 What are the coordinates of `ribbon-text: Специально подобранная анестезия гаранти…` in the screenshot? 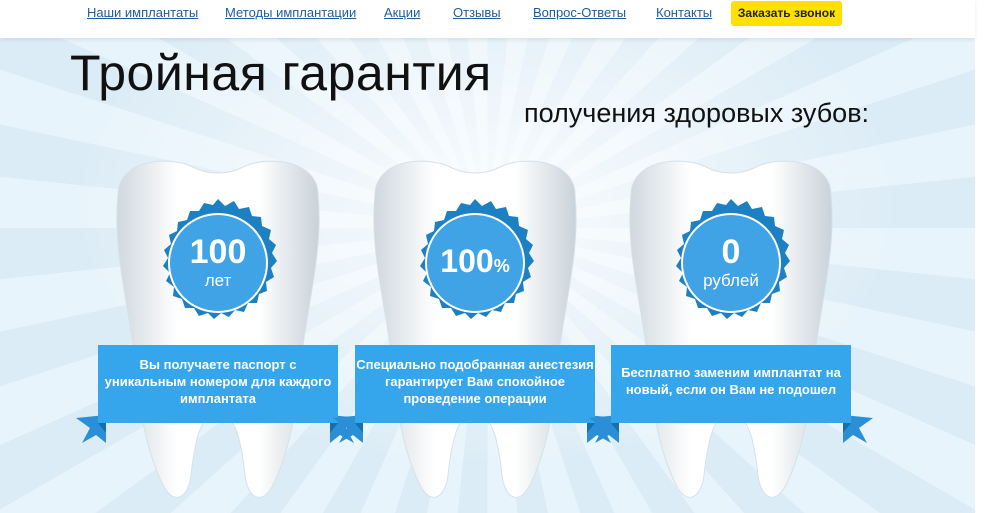 It's located at (475, 381).